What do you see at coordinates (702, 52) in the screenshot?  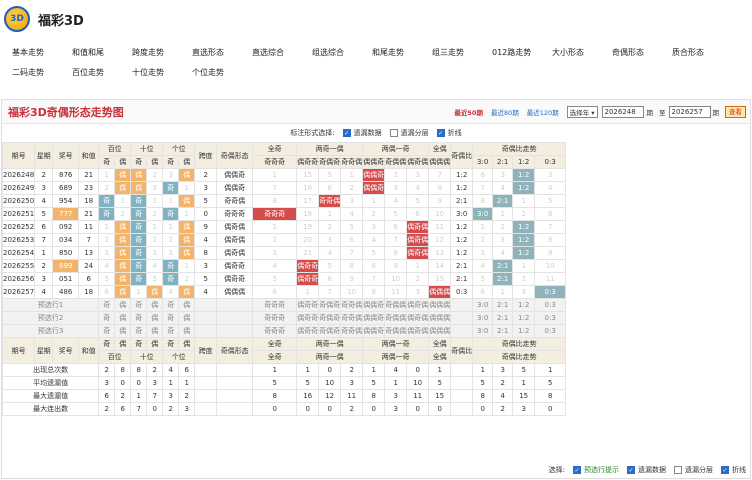 I see `nav-item: 质合形态` at bounding box center [702, 52].